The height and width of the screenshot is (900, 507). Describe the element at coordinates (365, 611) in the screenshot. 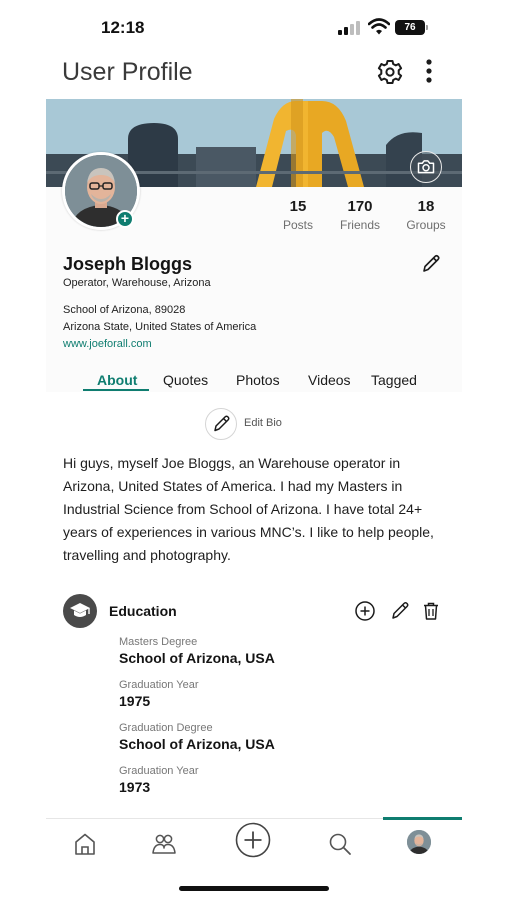

I see `add-education-icon` at that location.